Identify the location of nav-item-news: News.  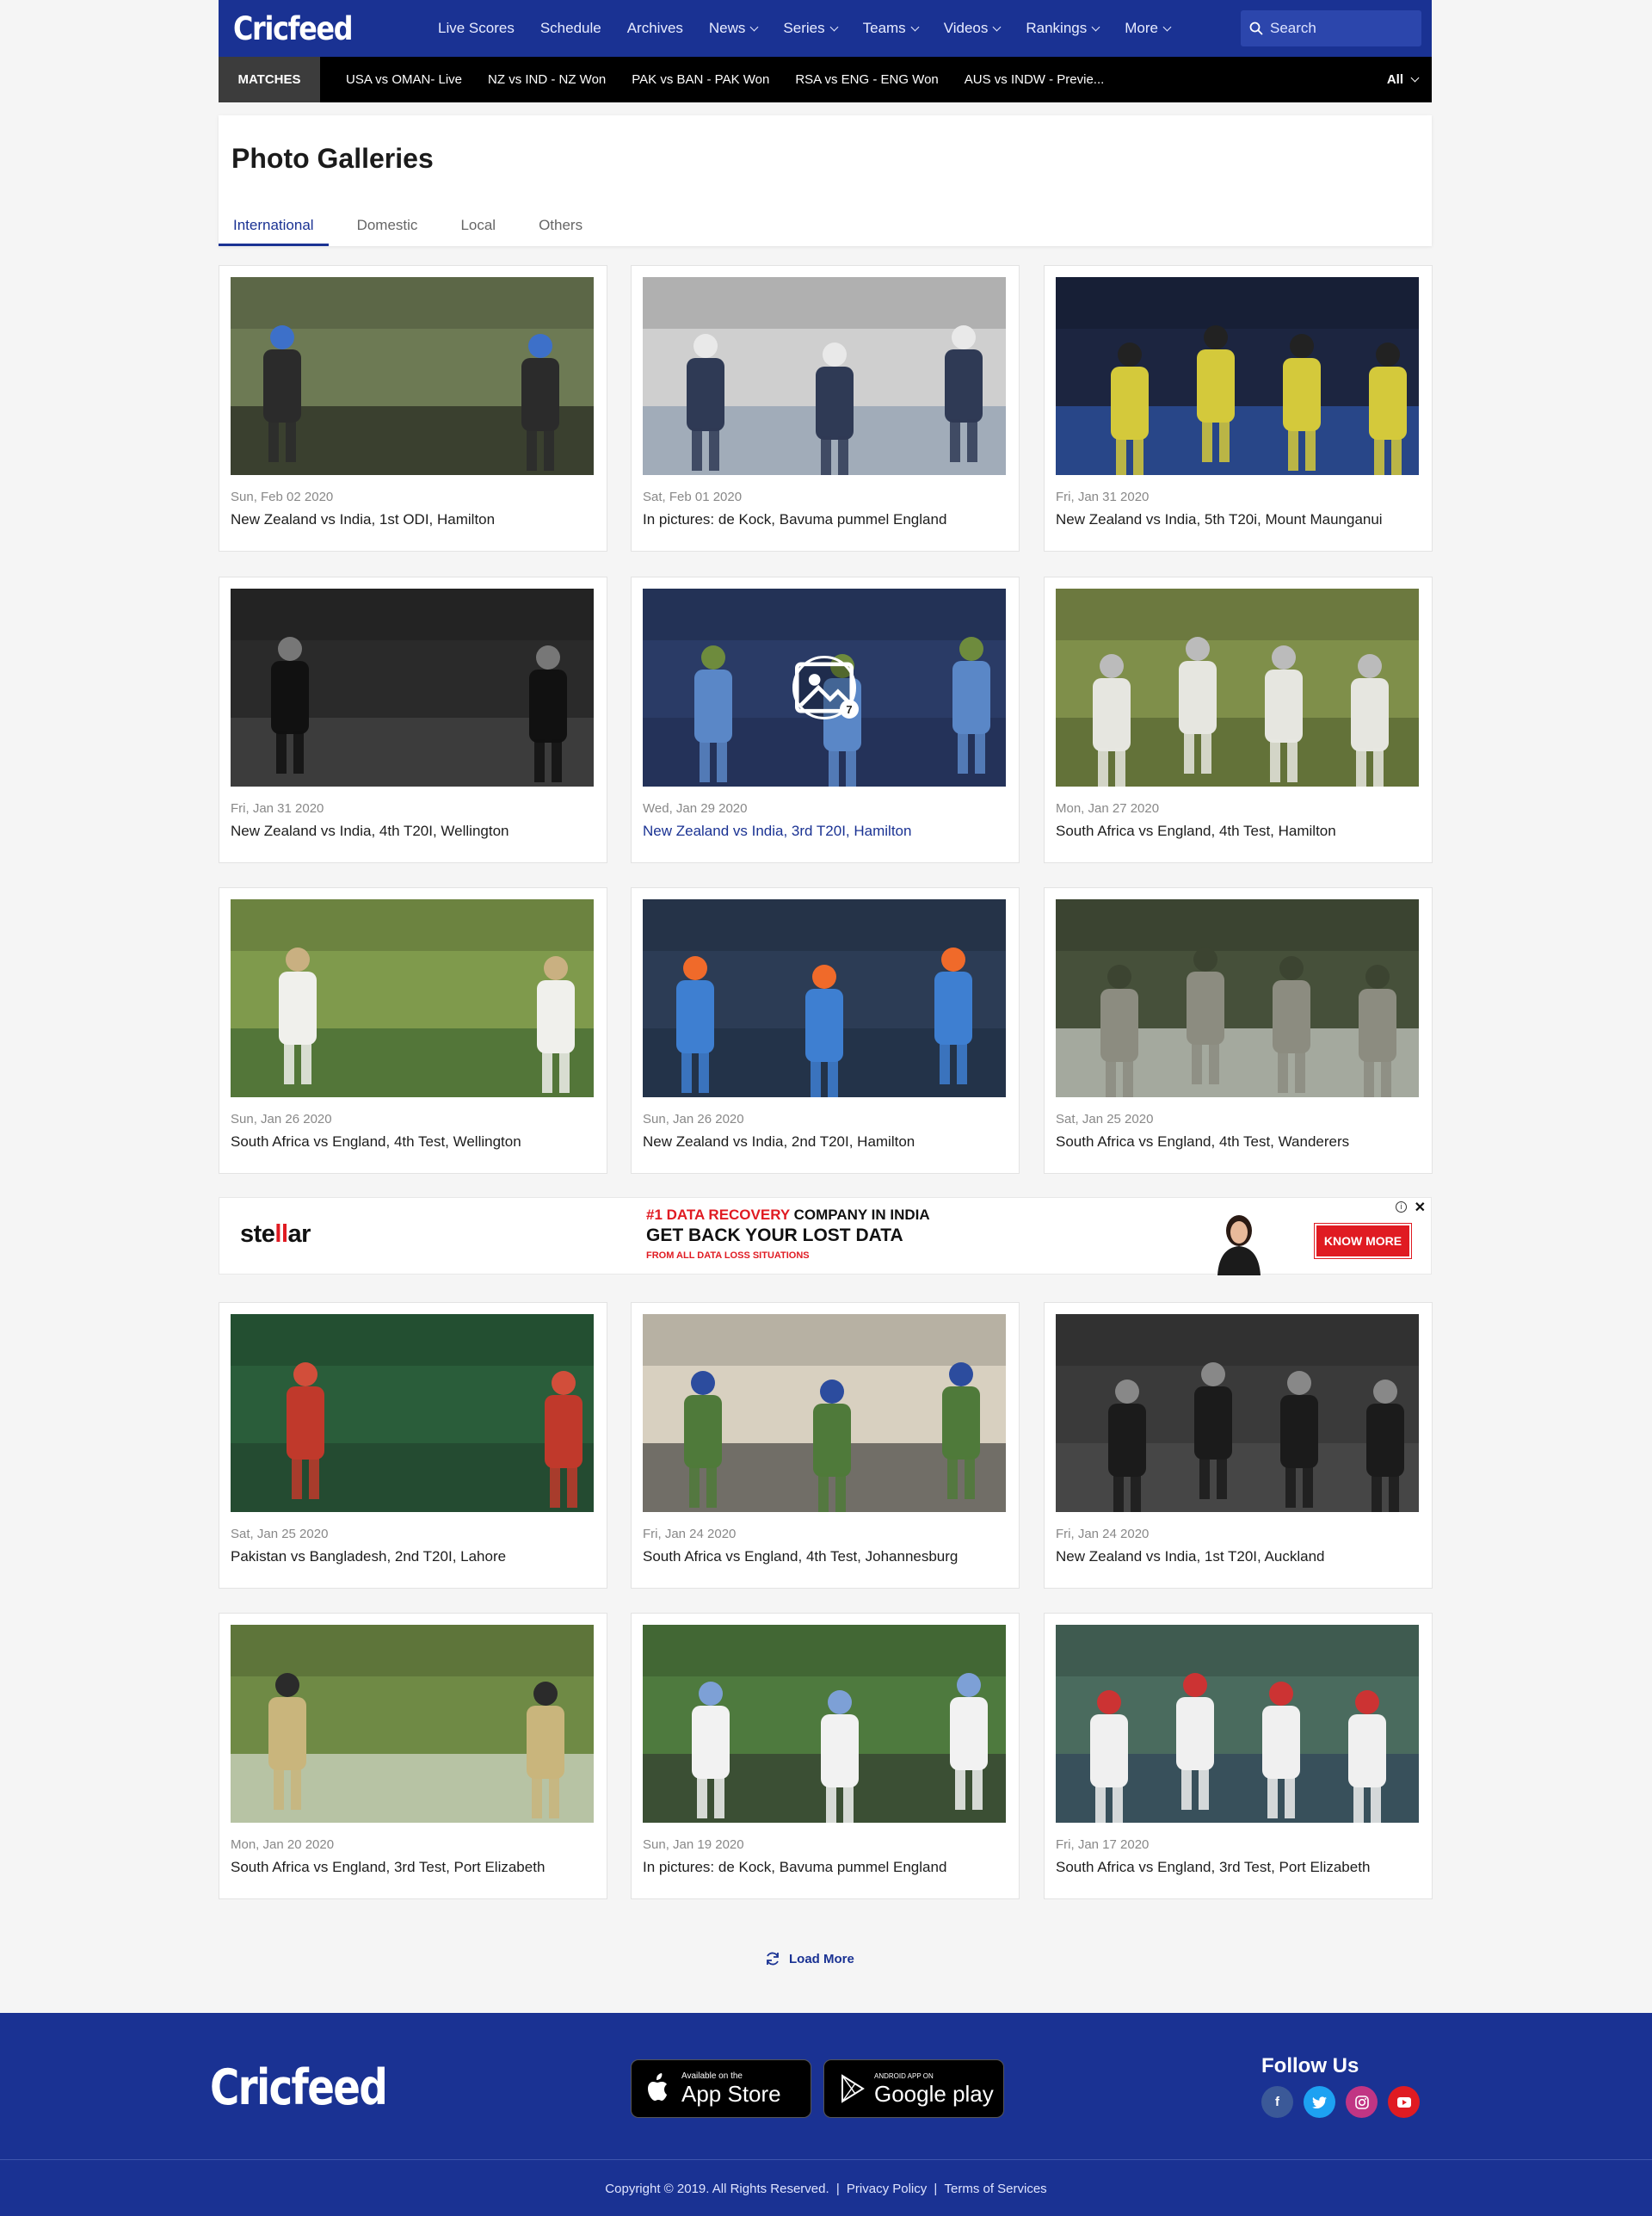
(734, 28).